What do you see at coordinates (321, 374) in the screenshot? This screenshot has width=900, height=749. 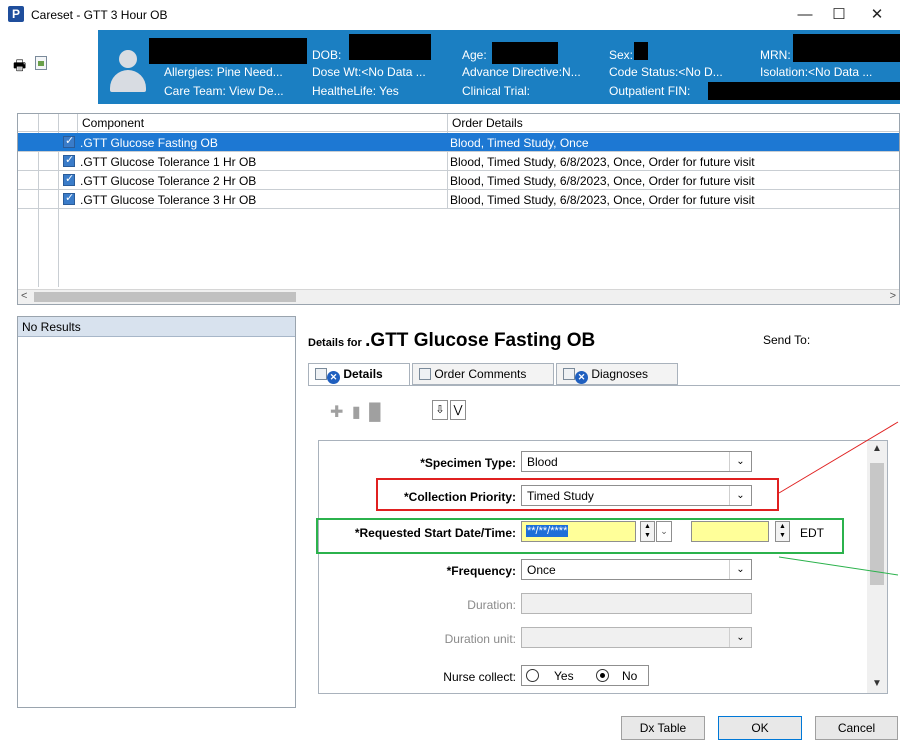 I see `details-icon` at bounding box center [321, 374].